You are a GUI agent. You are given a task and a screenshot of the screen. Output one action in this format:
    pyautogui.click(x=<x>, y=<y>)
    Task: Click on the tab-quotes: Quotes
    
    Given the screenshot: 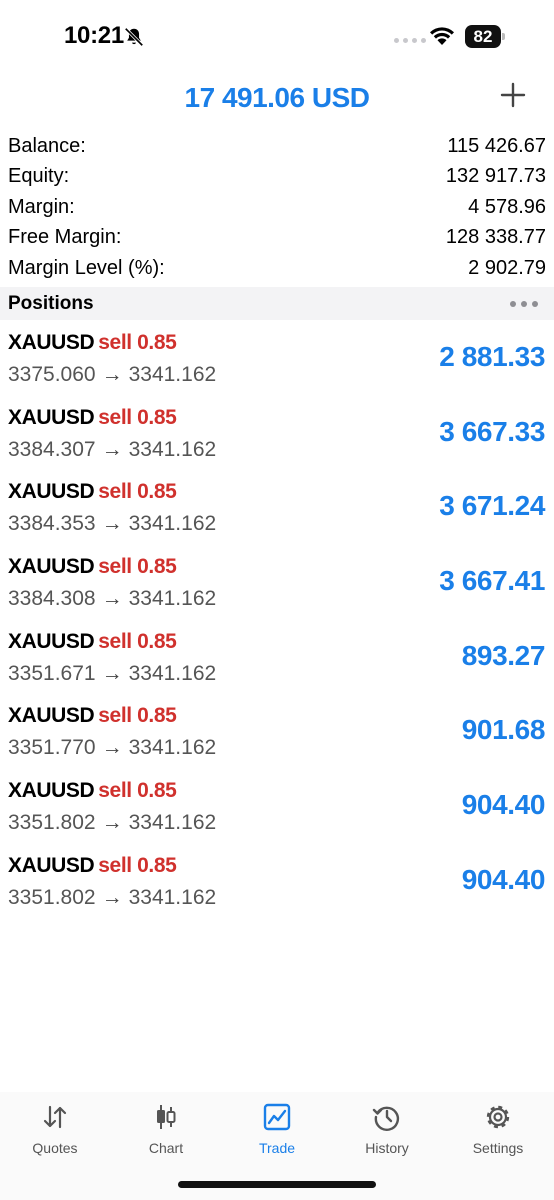 What is the action you would take?
    pyautogui.click(x=55, y=1129)
    